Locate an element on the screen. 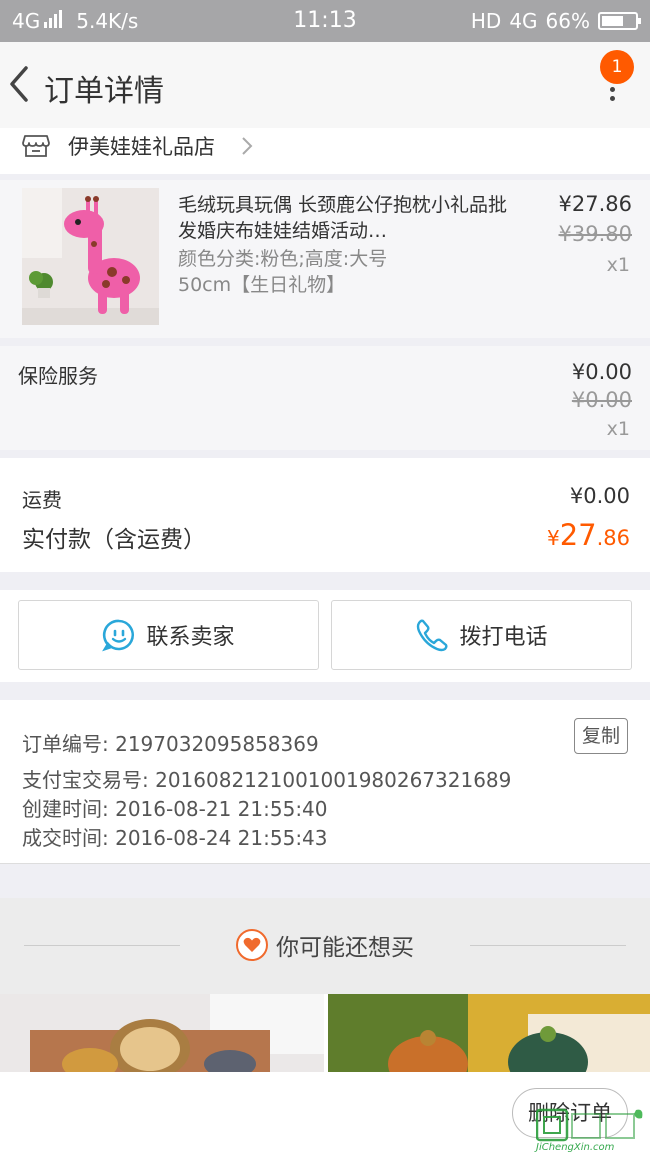  watermark: JiChengXin.com is located at coordinates (590, 1131).